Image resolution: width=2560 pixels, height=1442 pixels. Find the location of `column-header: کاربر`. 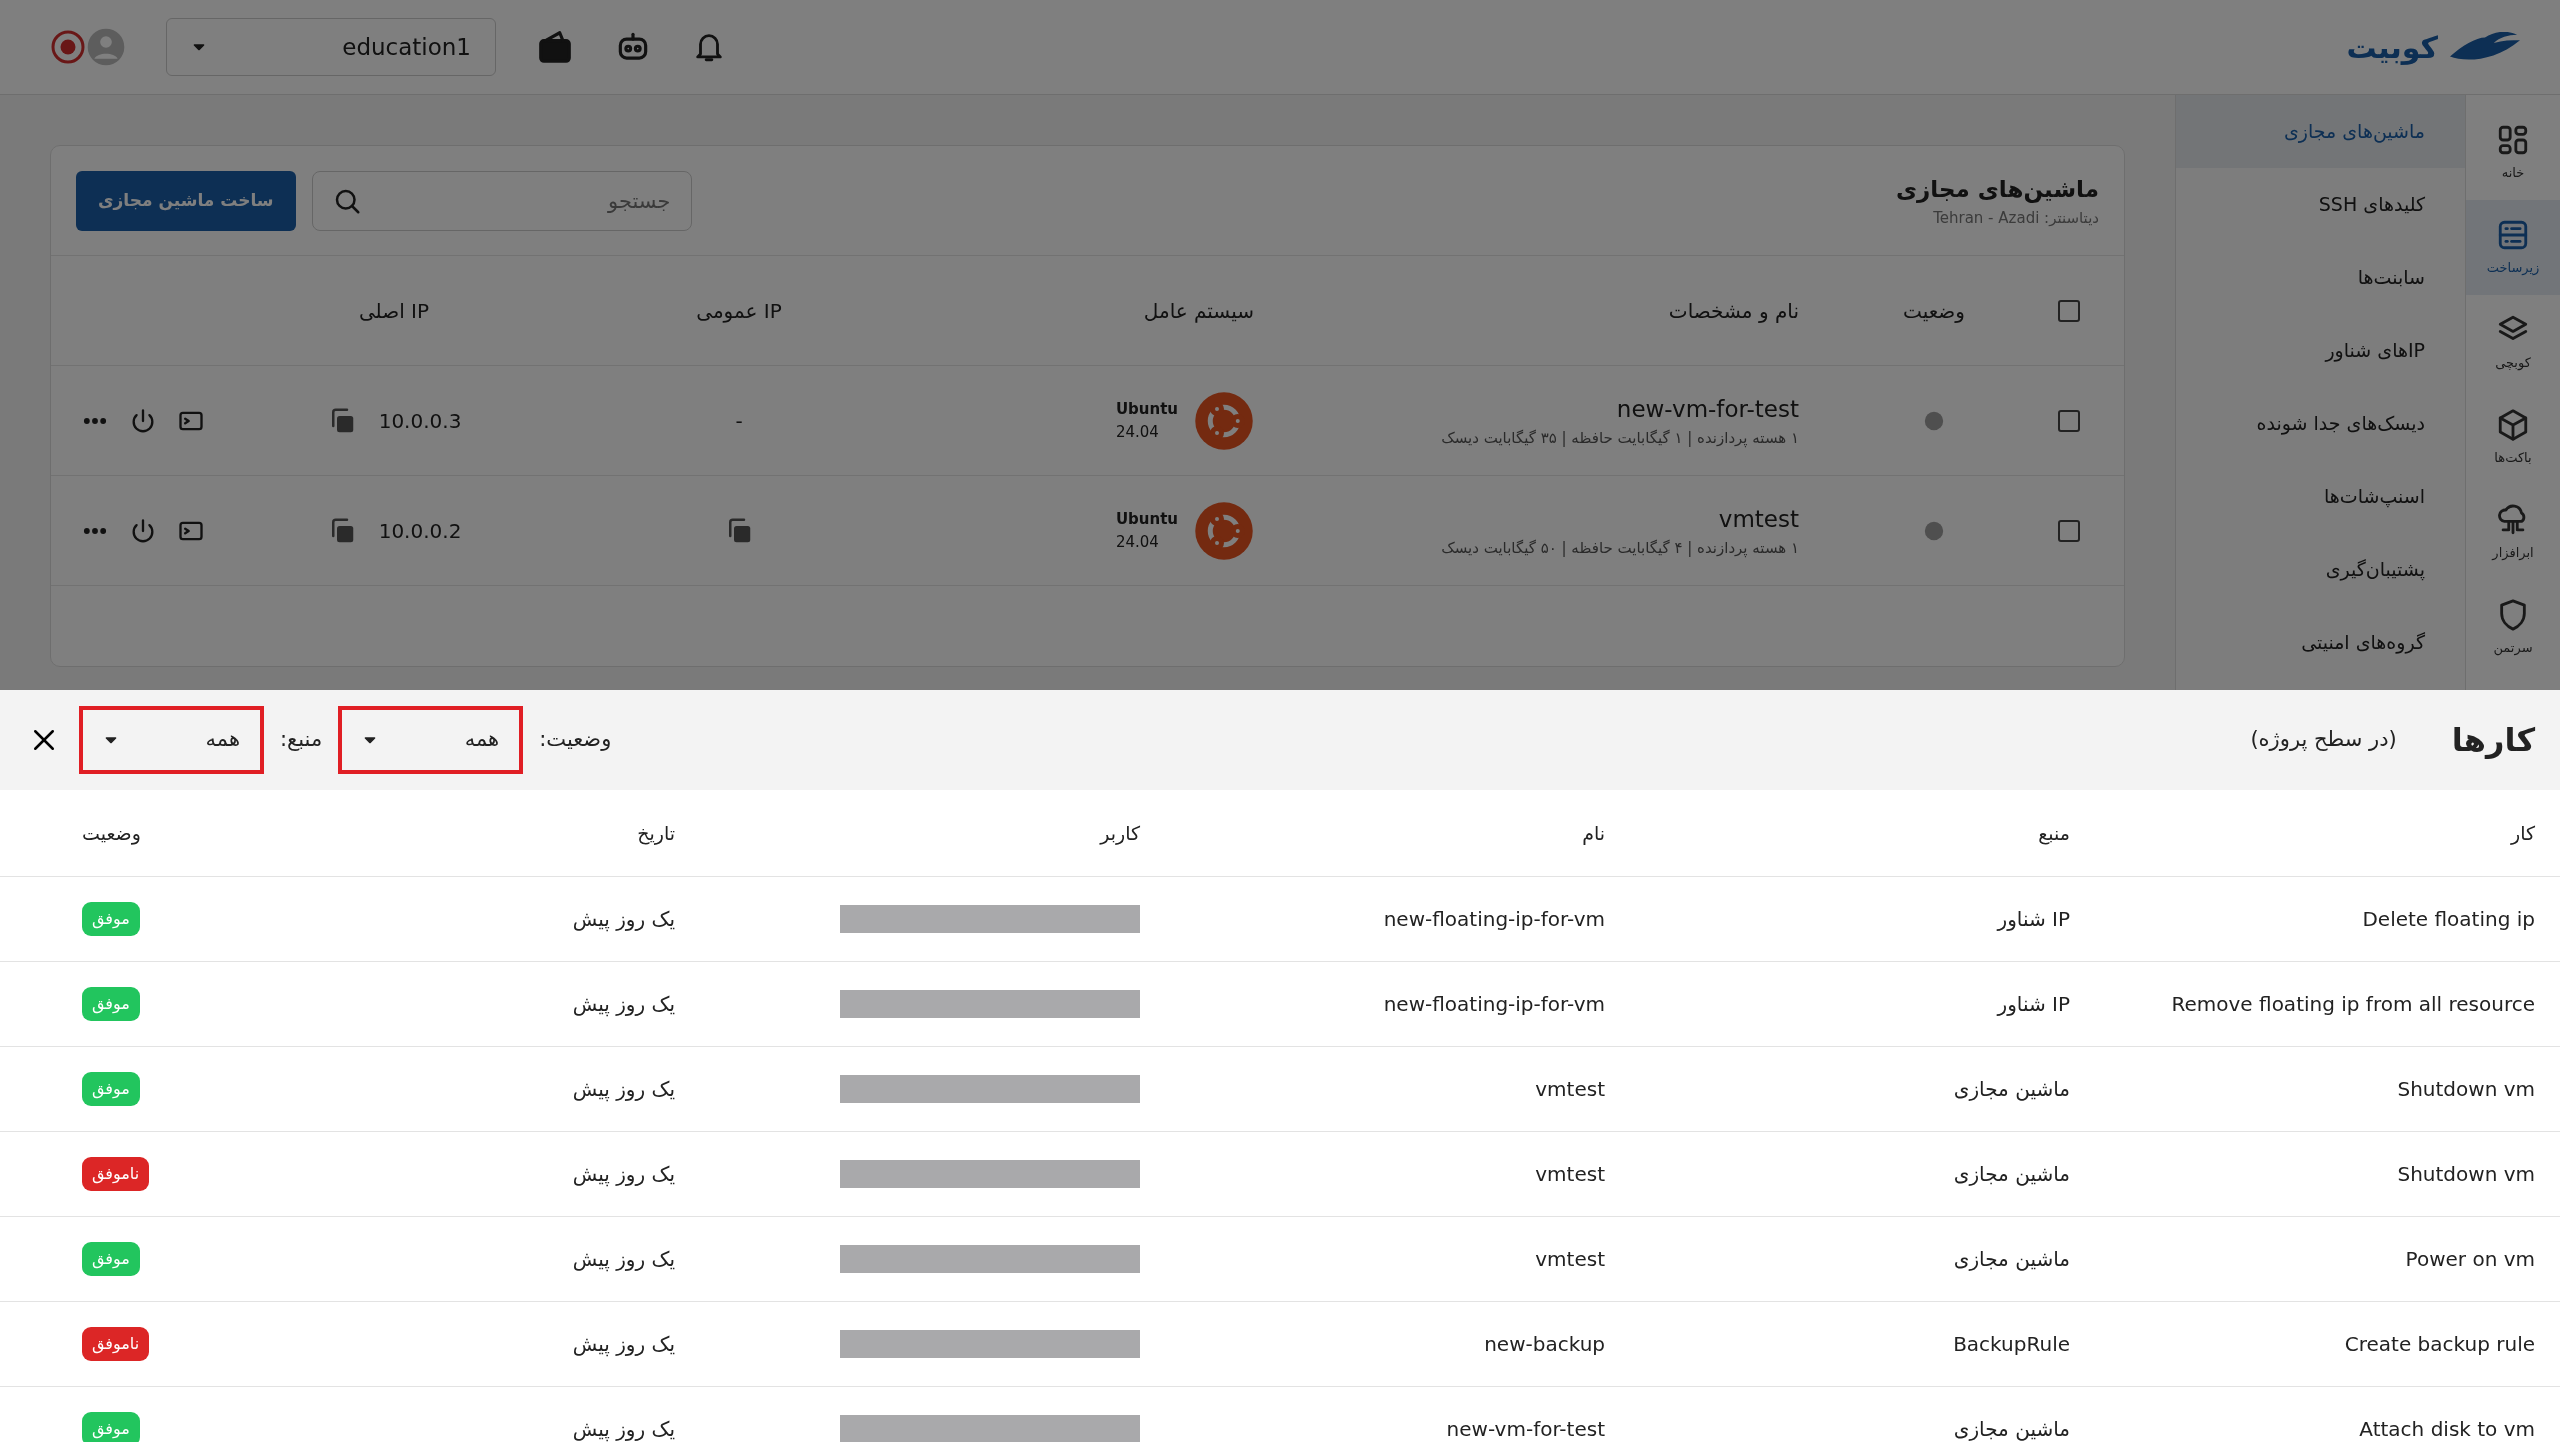

column-header: کاربر is located at coordinates (1120, 832).